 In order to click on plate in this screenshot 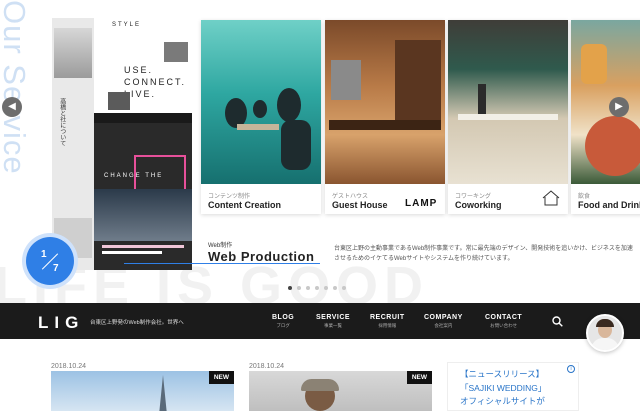, I will do `click(612, 146)`.